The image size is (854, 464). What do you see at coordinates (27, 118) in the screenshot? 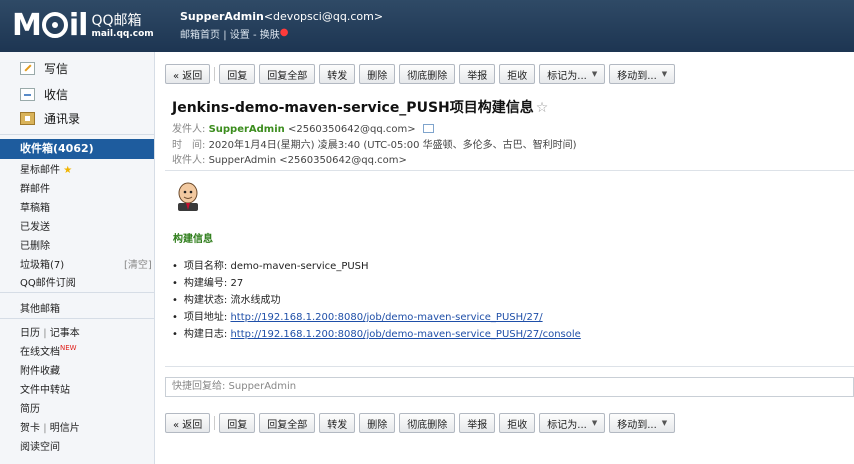
I see `address-book-icon` at bounding box center [27, 118].